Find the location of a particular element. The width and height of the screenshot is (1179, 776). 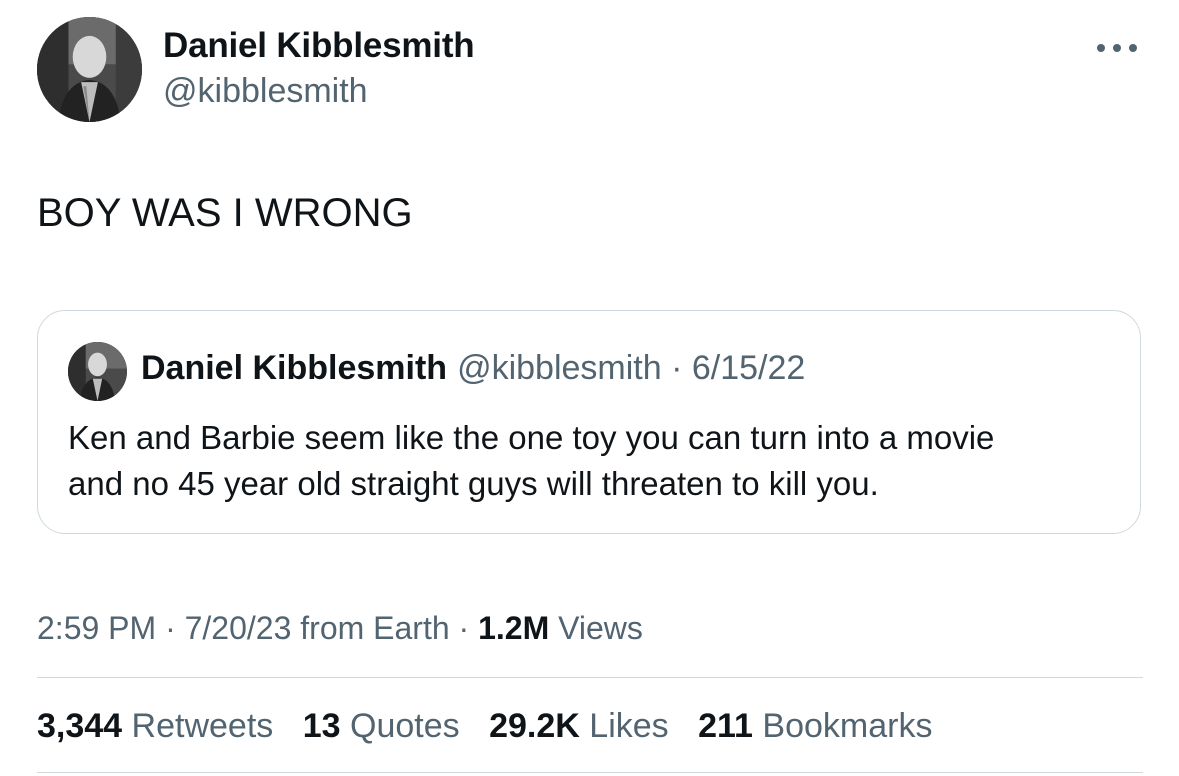

quoted-author-name: Daniel Kibblesmith is located at coordinates (294, 368).